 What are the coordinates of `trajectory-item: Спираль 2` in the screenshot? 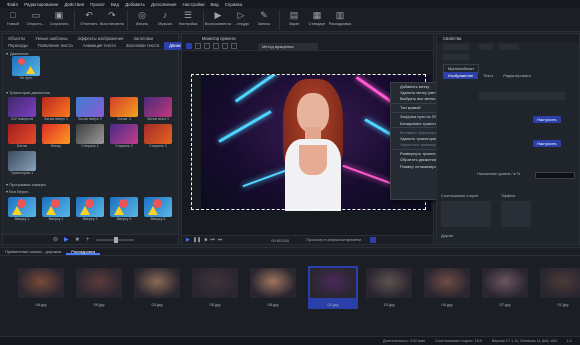 It's located at (124, 136).